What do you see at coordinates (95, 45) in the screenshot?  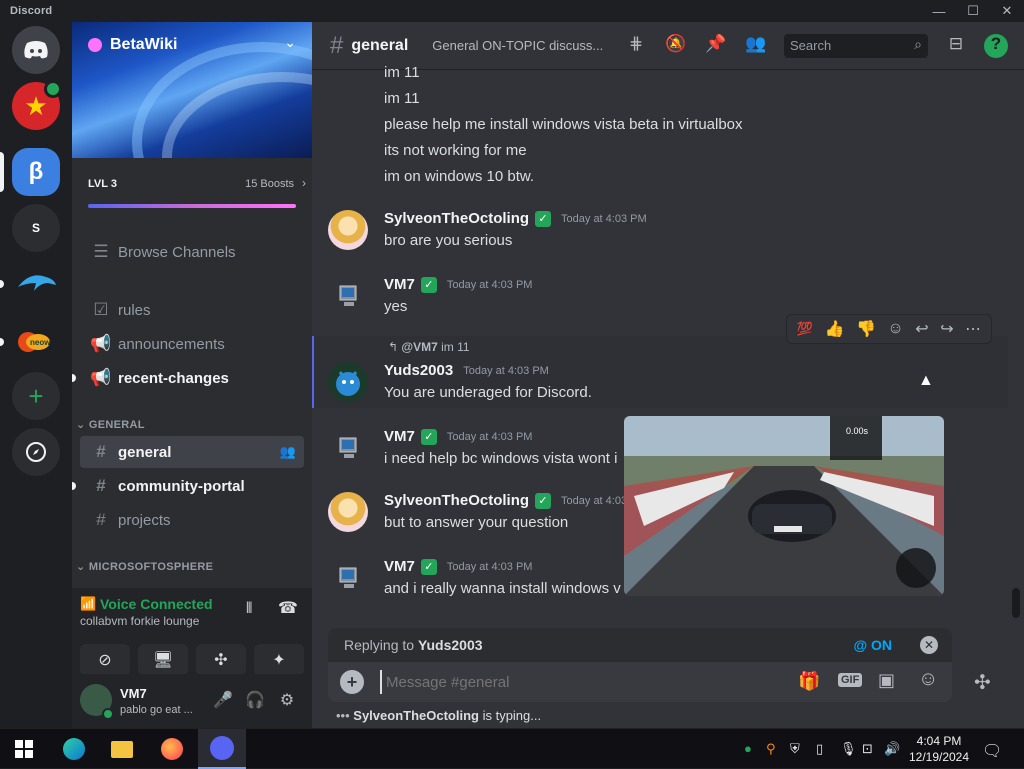 I see `boost-badge-icon` at bounding box center [95, 45].